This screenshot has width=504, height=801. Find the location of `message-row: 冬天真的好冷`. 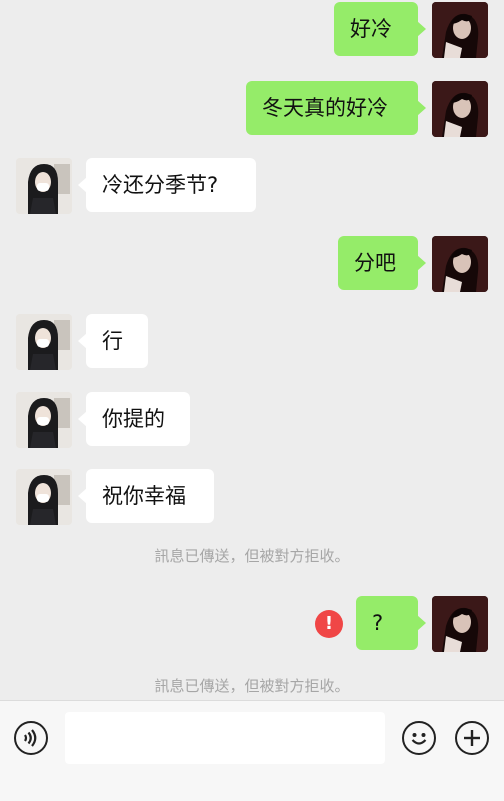

message-row: 冬天真的好冷 is located at coordinates (252, 108).